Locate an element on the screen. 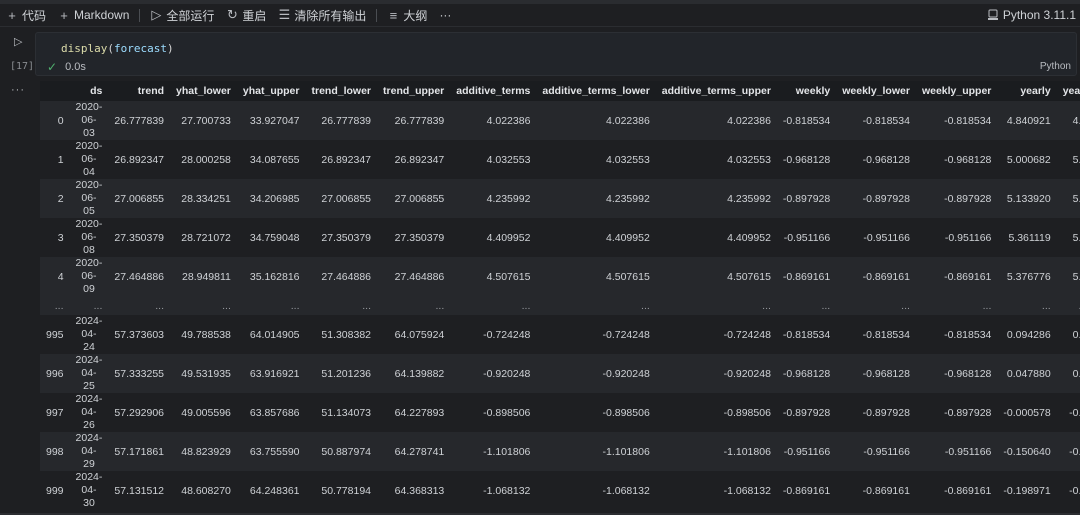 Image resolution: width=1080 pixels, height=515 pixels. table-cell: 64.014905 is located at coordinates (271, 334).